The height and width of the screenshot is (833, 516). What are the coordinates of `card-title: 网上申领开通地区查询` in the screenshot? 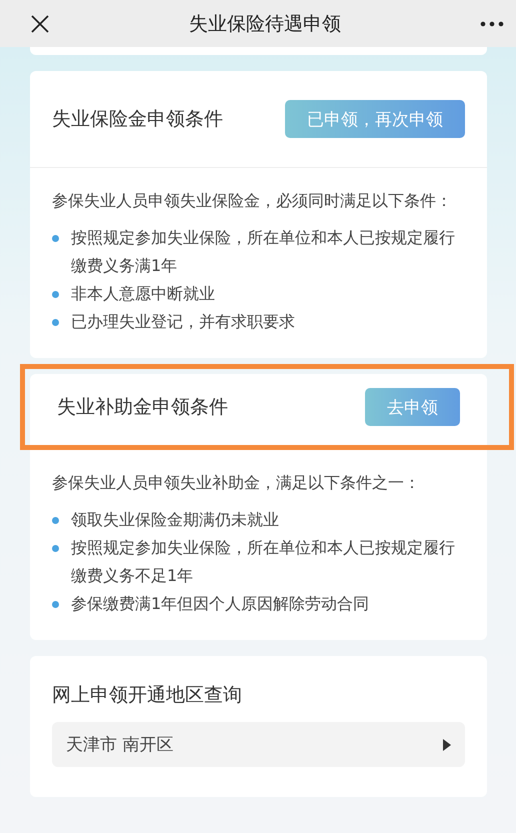 It's located at (147, 695).